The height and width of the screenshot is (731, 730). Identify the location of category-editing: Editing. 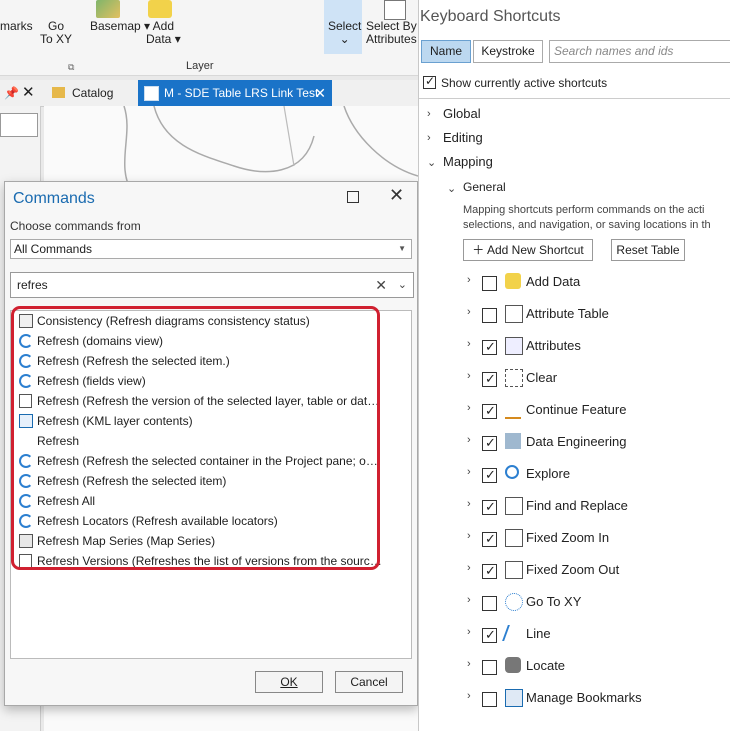
(463, 137).